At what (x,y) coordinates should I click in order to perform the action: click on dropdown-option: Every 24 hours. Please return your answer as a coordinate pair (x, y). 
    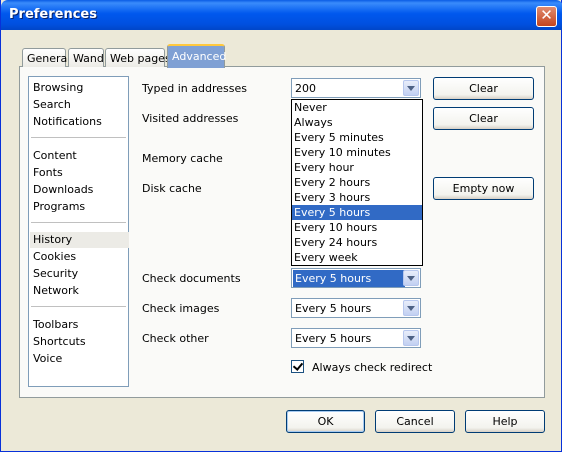
    Looking at the image, I should click on (357, 242).